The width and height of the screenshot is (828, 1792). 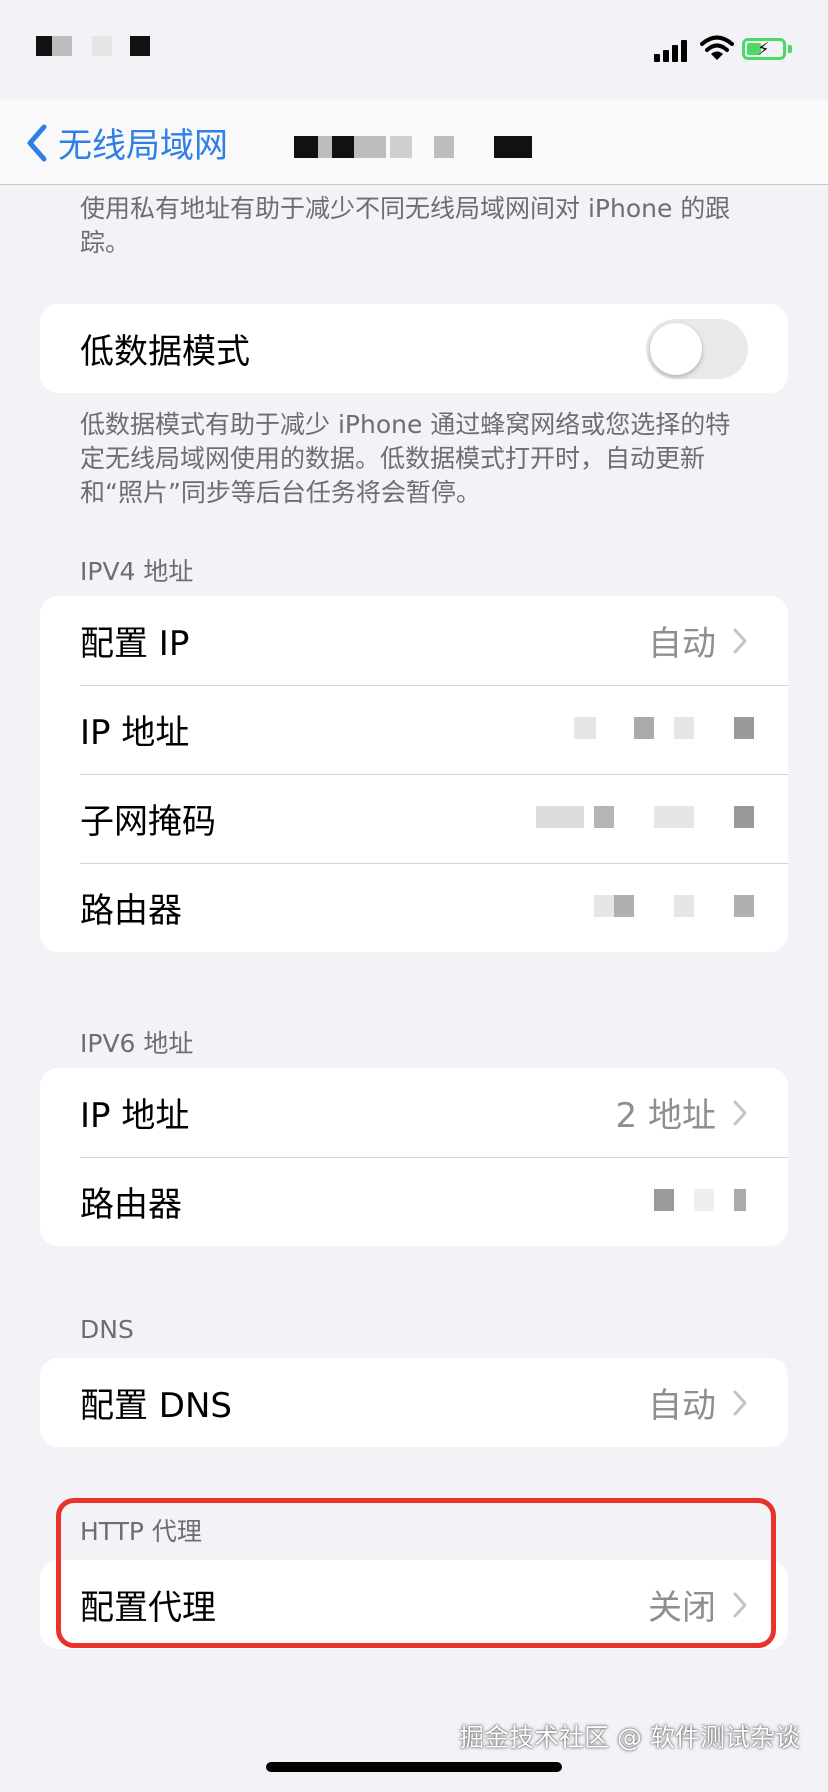 I want to click on toggle-knob, so click(x=676, y=349).